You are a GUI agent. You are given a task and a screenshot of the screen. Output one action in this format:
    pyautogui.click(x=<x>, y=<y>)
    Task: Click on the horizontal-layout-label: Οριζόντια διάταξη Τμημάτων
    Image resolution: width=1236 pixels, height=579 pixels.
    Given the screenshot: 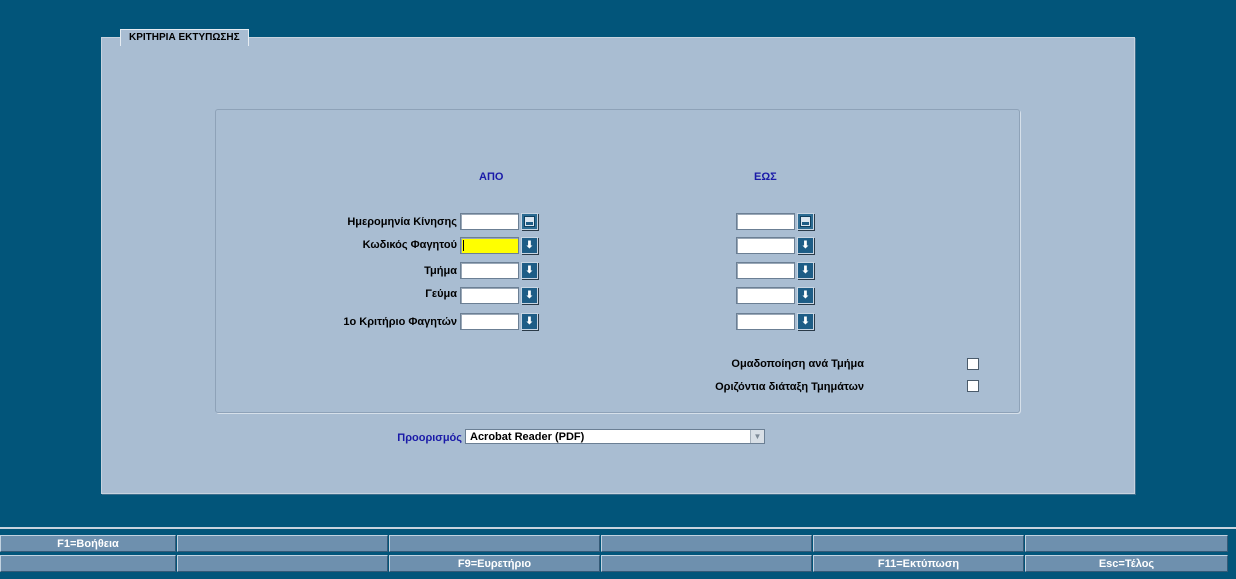 What is the action you would take?
    pyautogui.click(x=789, y=387)
    